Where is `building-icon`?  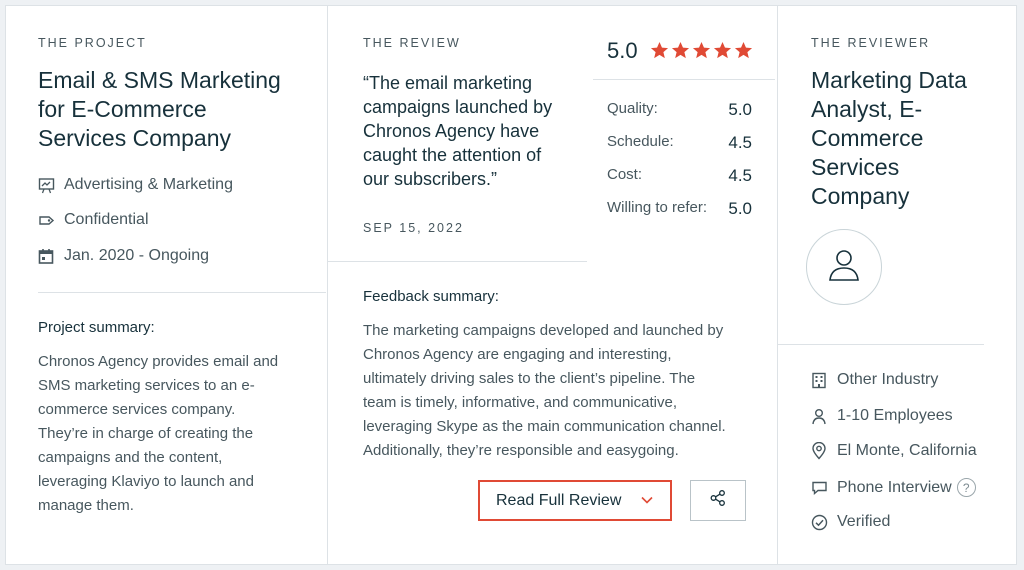
building-icon is located at coordinates (824, 380).